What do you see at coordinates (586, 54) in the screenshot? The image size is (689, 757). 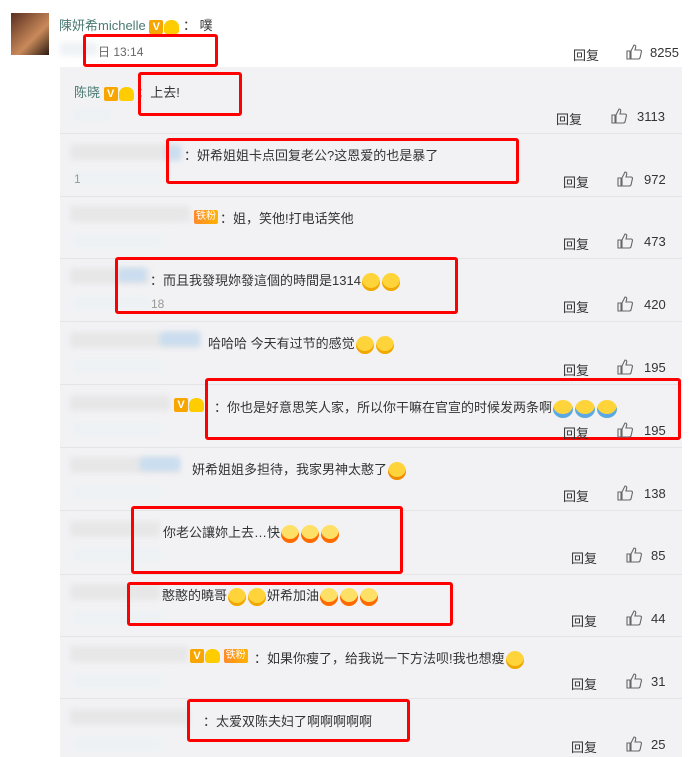 I see `main-reply-button: 回复` at bounding box center [586, 54].